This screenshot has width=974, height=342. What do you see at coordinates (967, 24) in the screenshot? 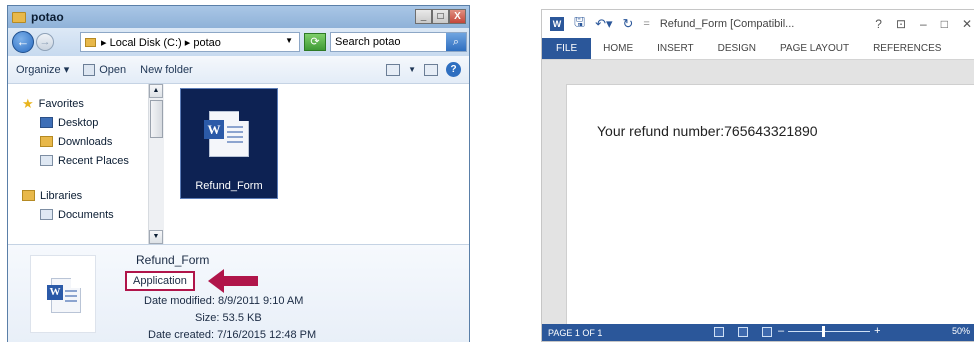
I see `close-button: ✕` at bounding box center [967, 24].